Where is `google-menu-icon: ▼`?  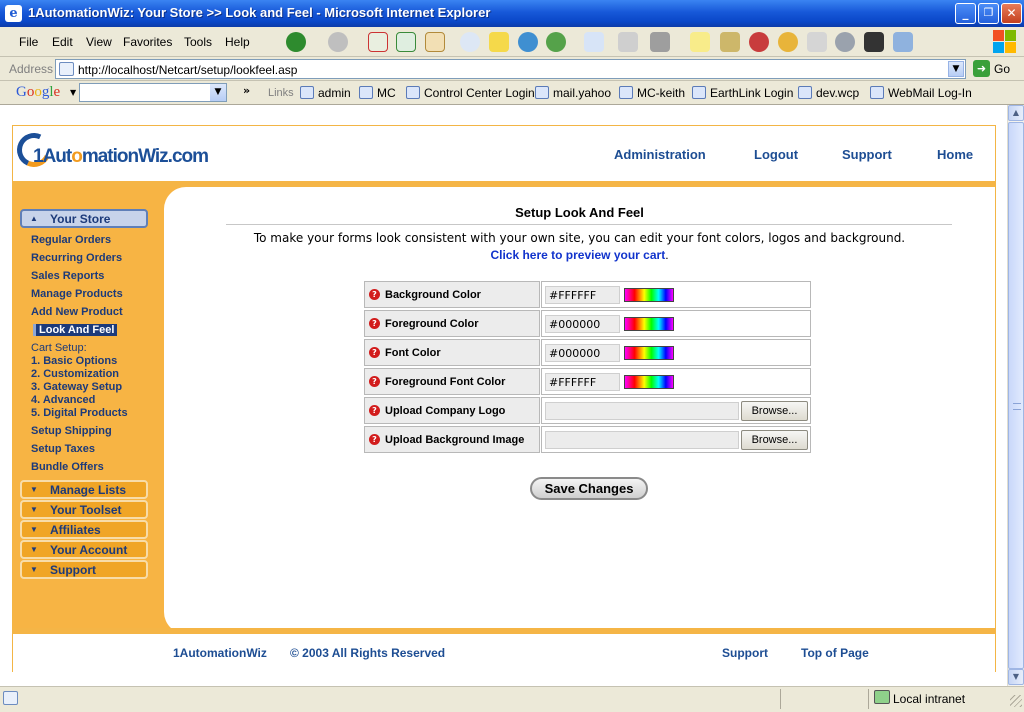
google-menu-icon: ▼ is located at coordinates (73, 92).